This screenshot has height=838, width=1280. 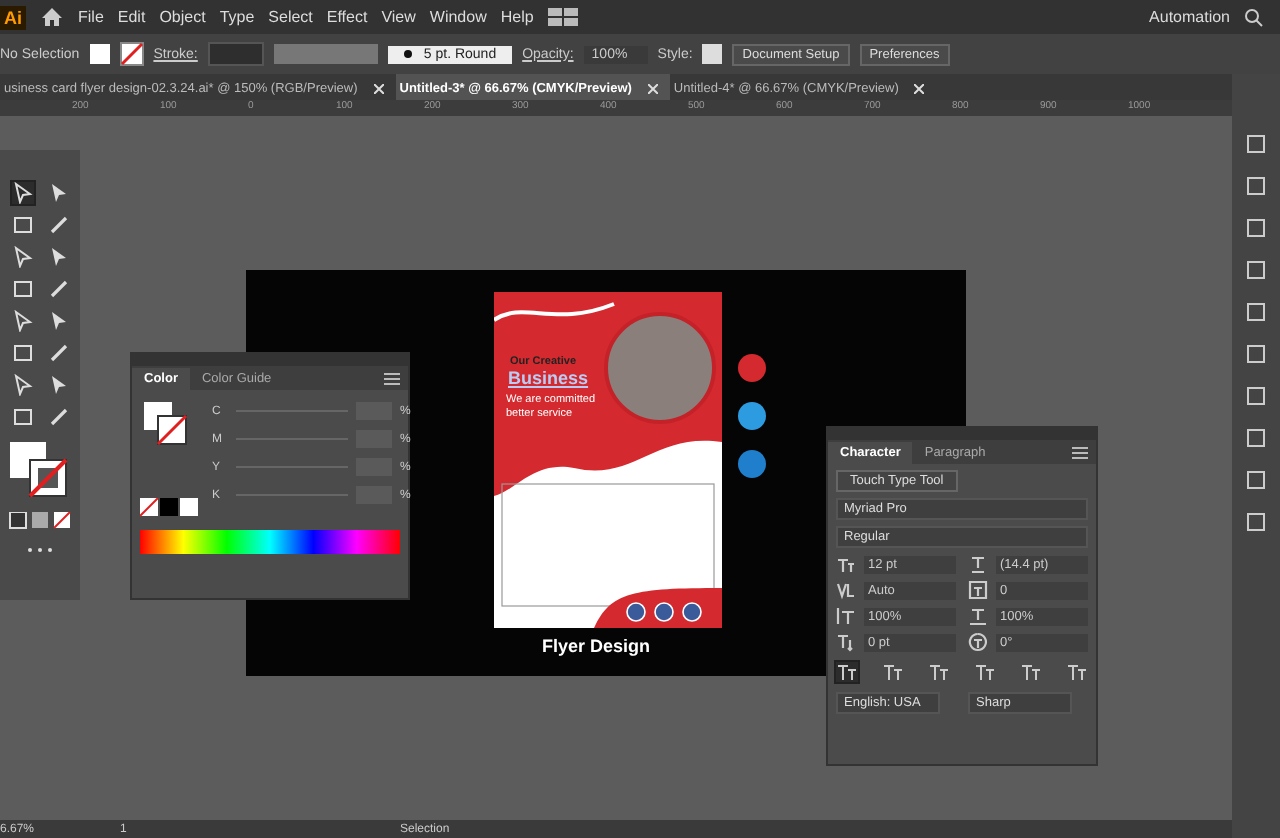 I want to click on flyer-title: Business, so click(x=548, y=378).